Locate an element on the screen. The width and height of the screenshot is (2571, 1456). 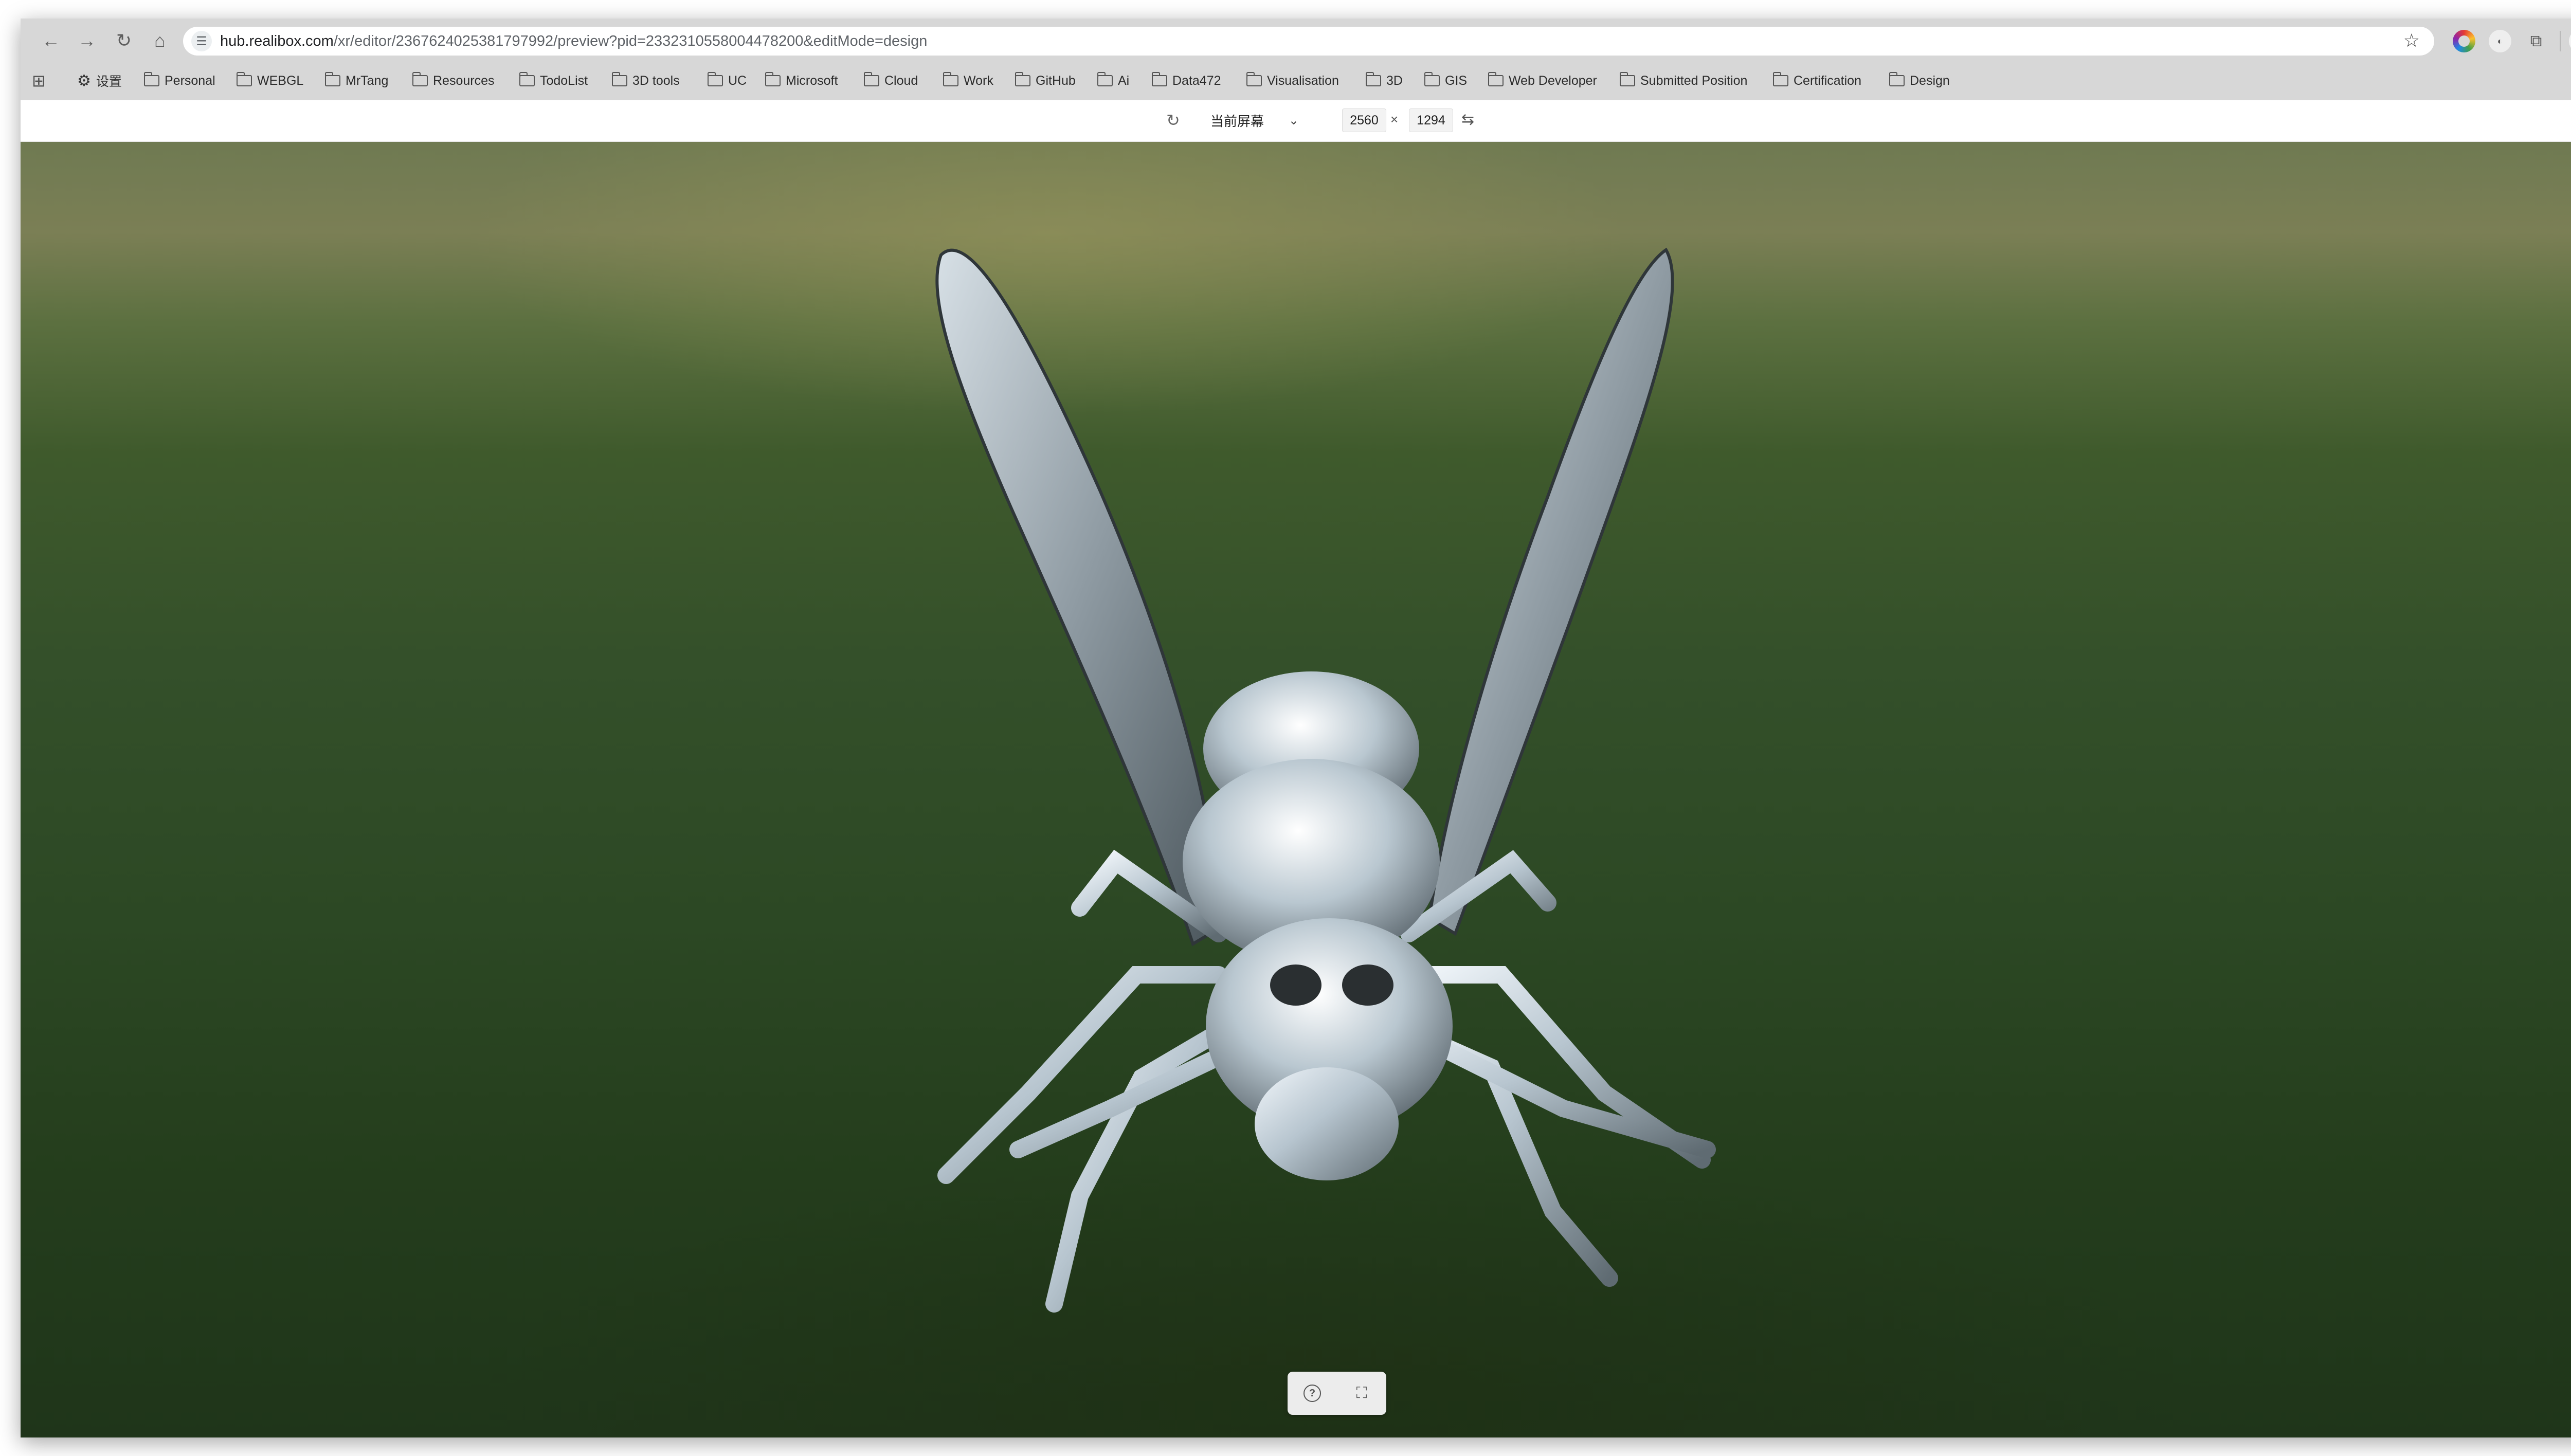
bookmark-folder-personal: Personal is located at coordinates (179, 81).